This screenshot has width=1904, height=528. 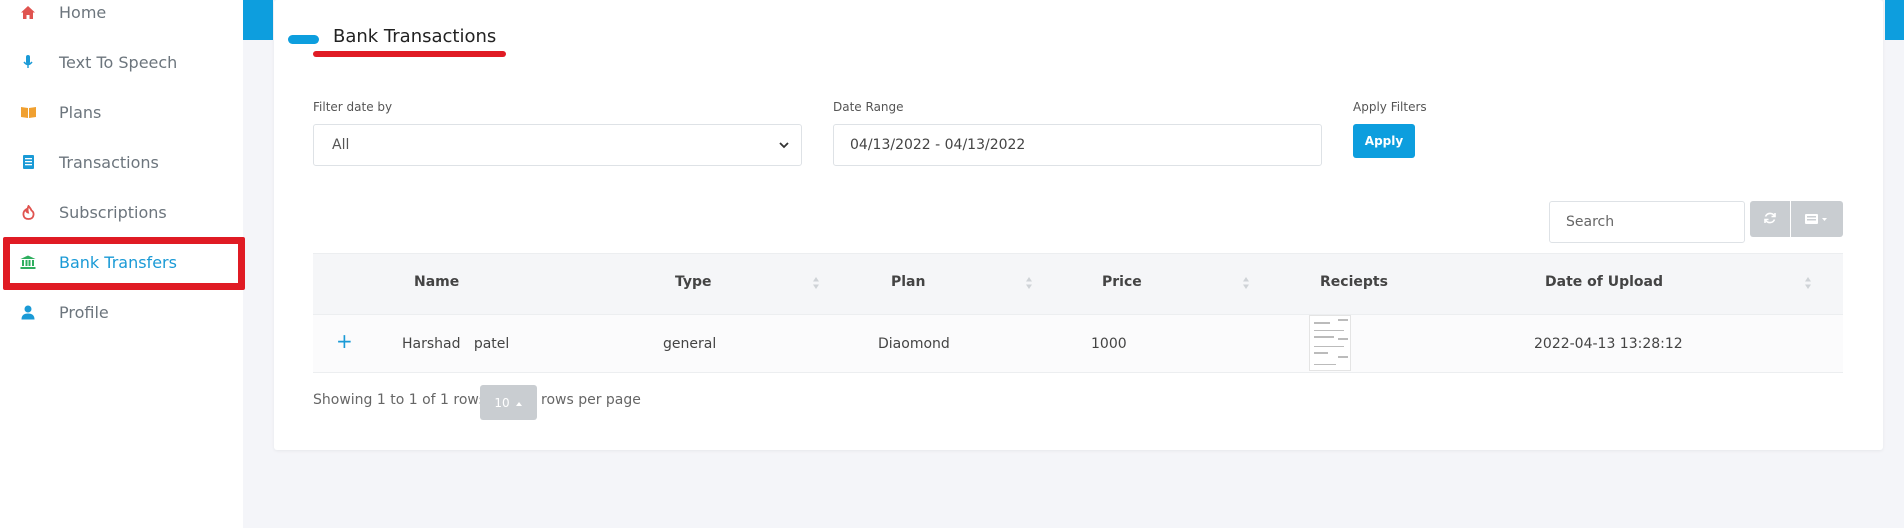 What do you see at coordinates (121, 312) in the screenshot?
I see `sidebar-item-profile: Profile` at bounding box center [121, 312].